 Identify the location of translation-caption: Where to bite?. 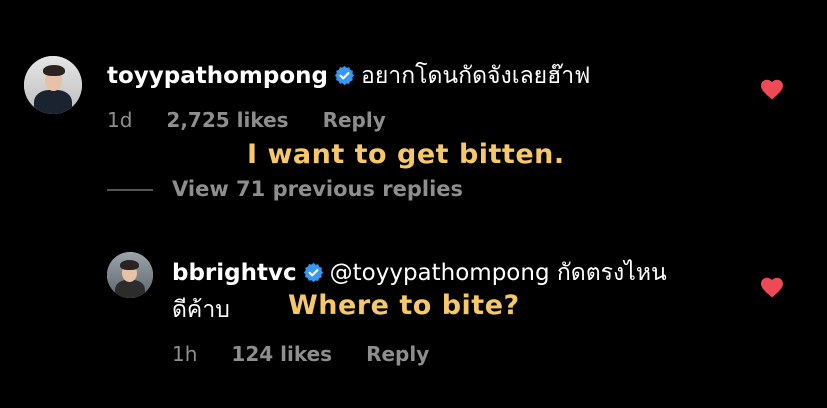
(404, 305).